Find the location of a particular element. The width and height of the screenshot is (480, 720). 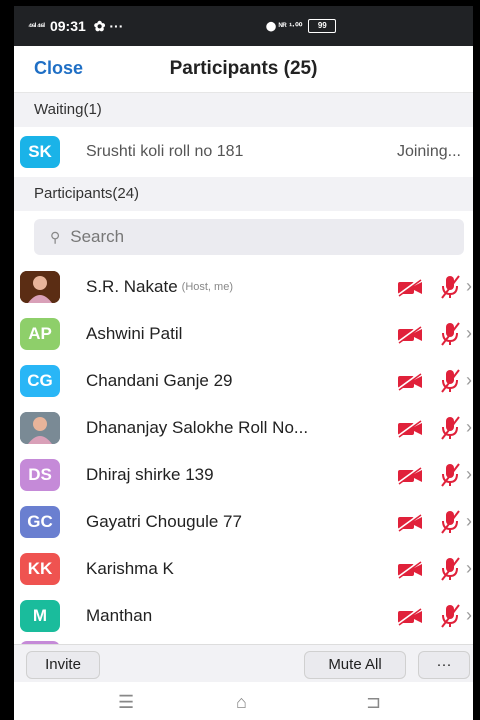

header: Close Participants (25) is located at coordinates (243, 69).